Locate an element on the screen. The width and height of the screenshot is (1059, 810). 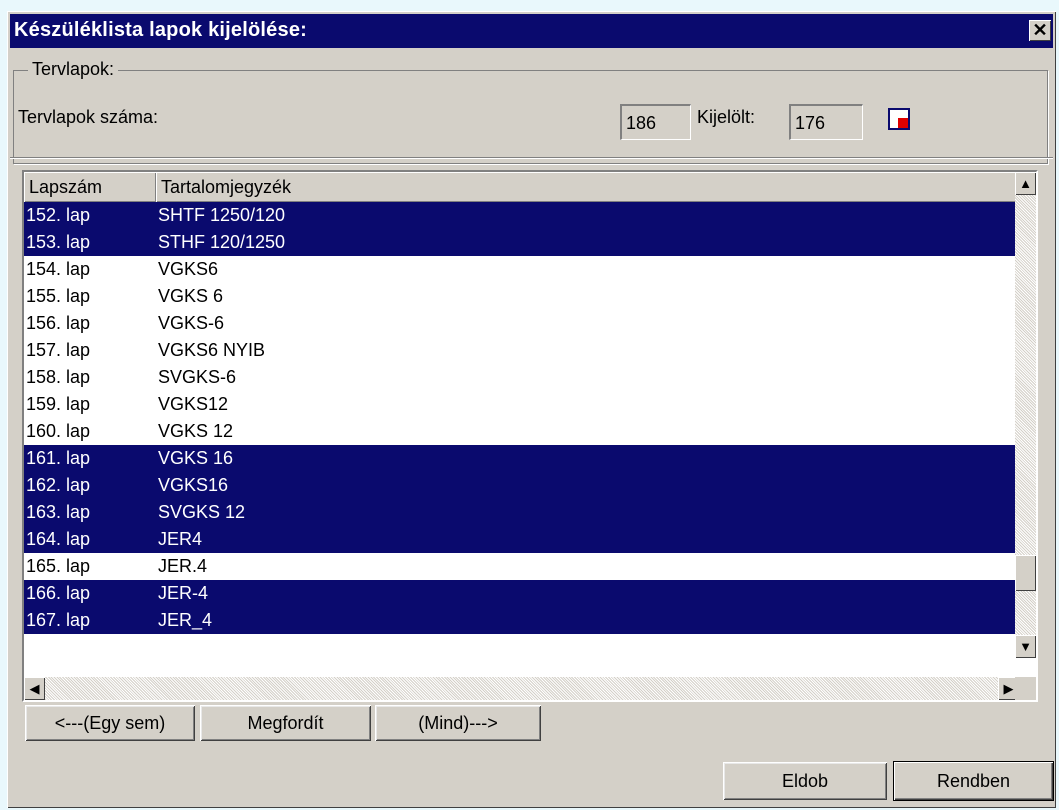
row-number: 152. lap is located at coordinates (58, 215).